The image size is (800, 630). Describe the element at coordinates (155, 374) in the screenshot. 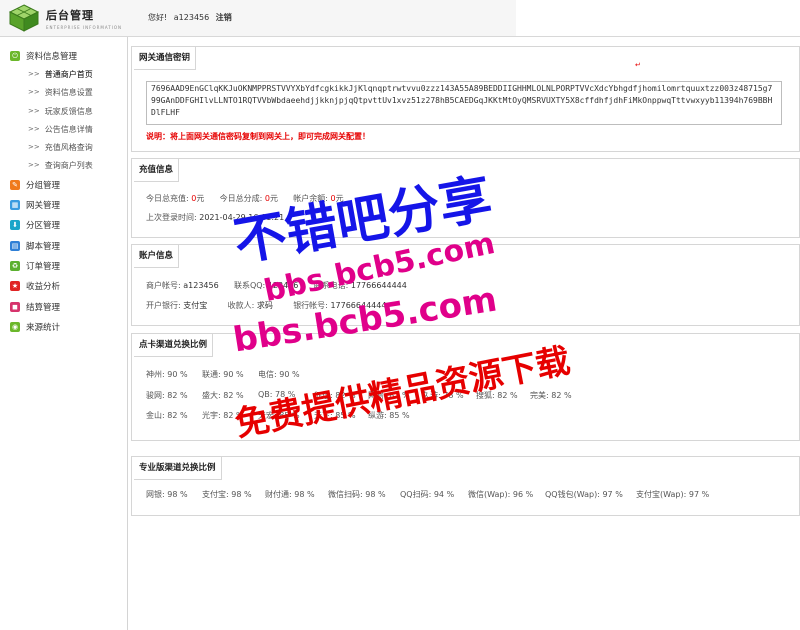

I see `rate-name: 神州:` at that location.